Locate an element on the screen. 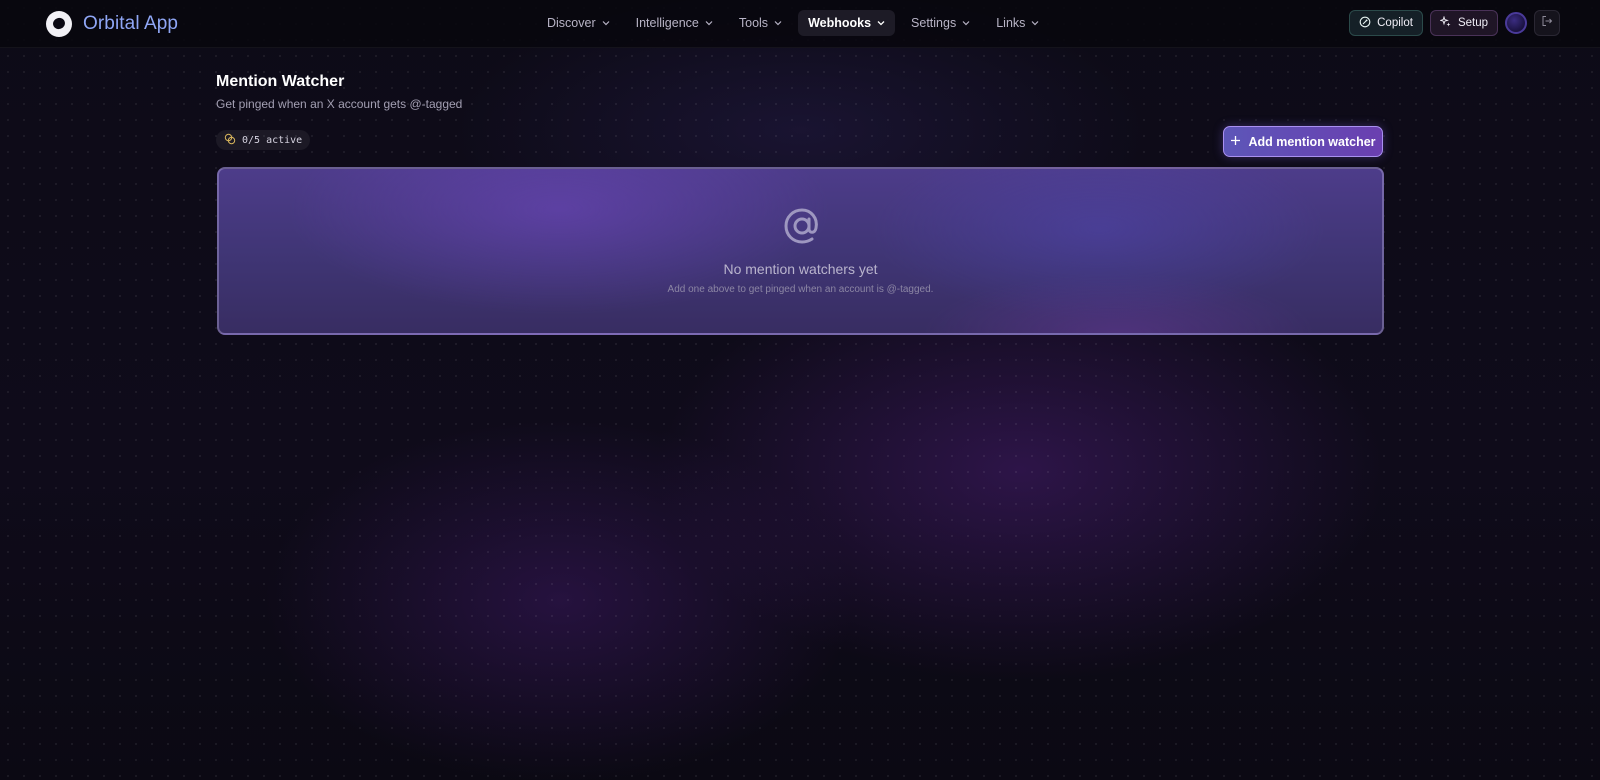 This screenshot has width=1600, height=780. coins-icon is located at coordinates (230, 140).